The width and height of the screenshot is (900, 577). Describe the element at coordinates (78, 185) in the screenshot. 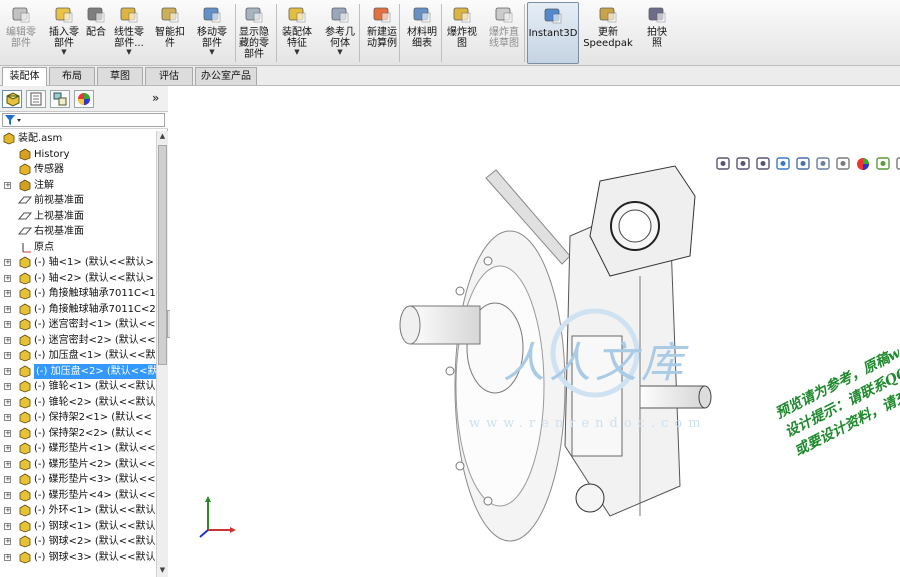

I see `tree-item: + 注解` at that location.